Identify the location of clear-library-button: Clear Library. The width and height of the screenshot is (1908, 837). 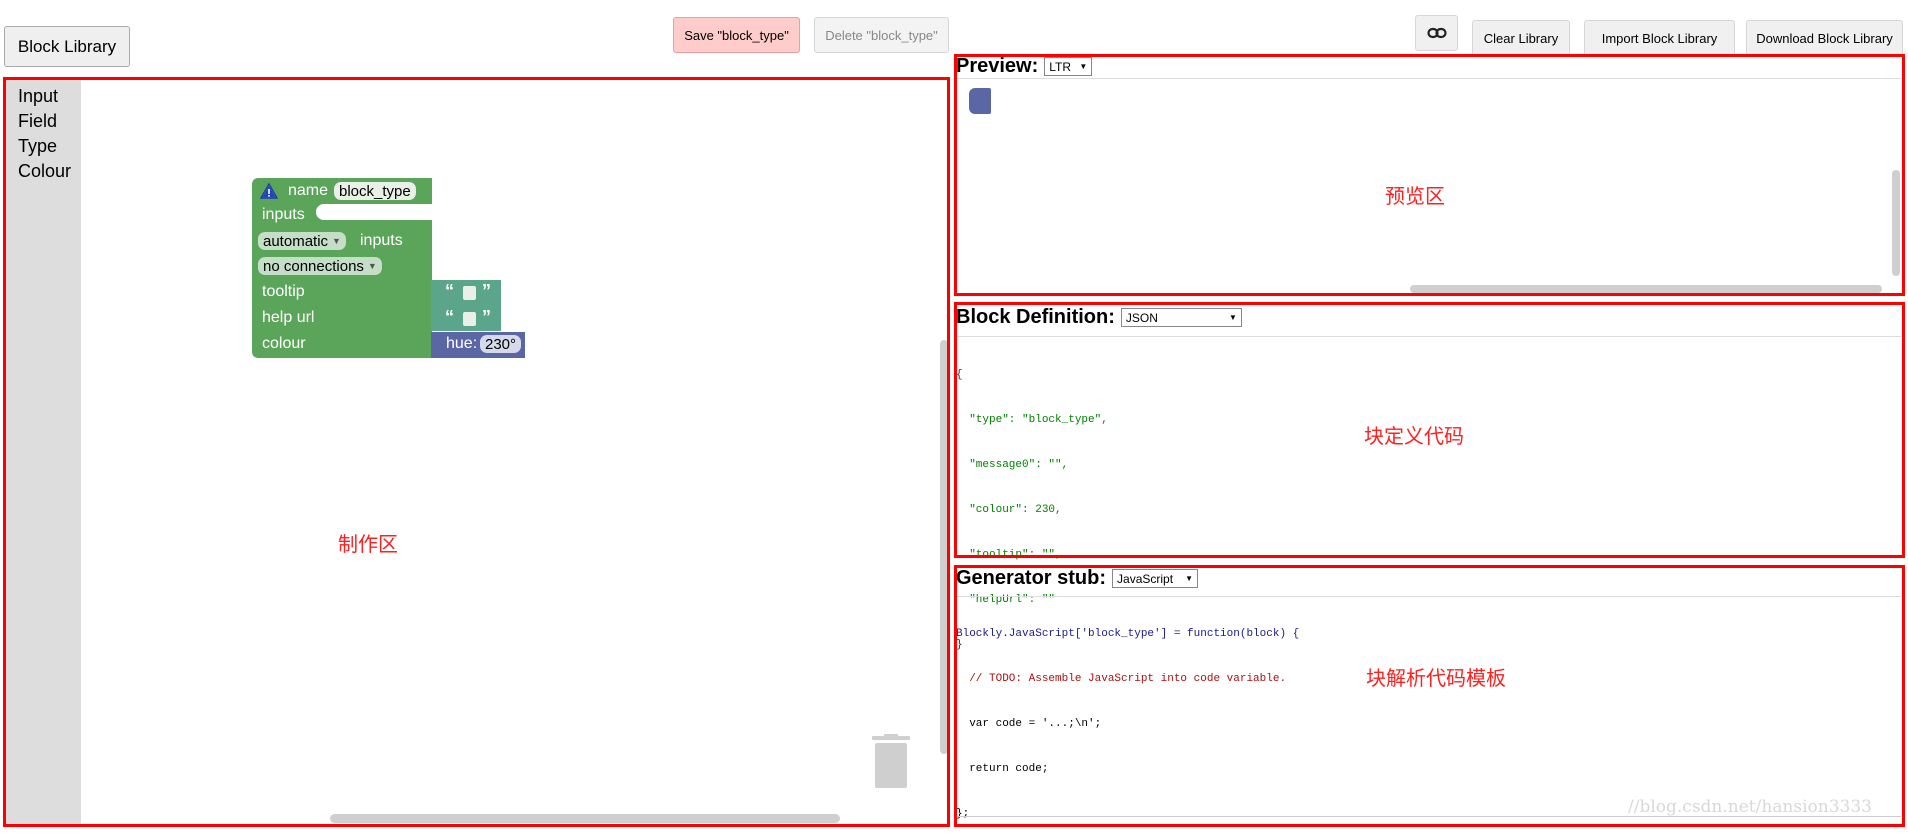
(1521, 38).